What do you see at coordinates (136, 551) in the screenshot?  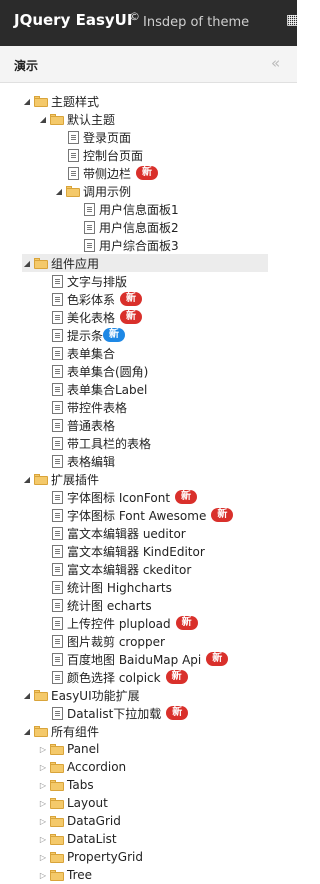 I see `tree-node-label: 富文本编辑器 KindEditor` at bounding box center [136, 551].